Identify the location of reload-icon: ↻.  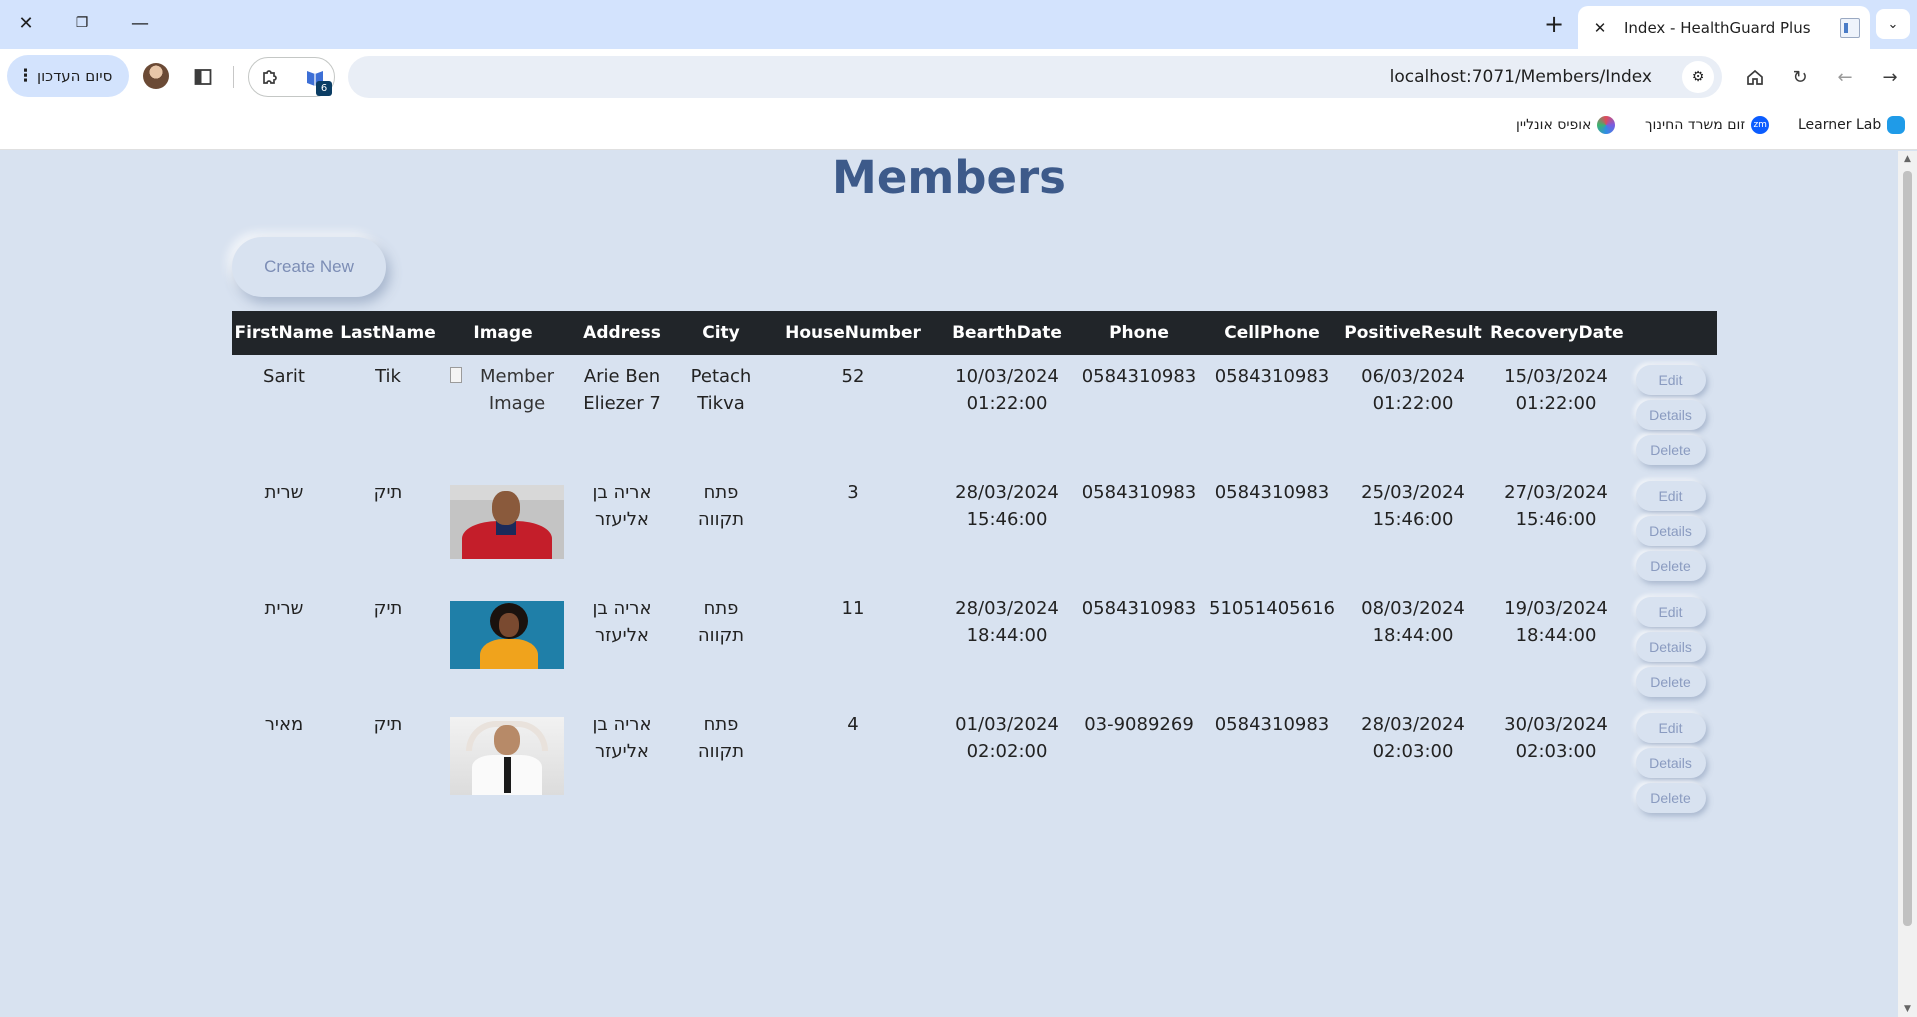
(1800, 77).